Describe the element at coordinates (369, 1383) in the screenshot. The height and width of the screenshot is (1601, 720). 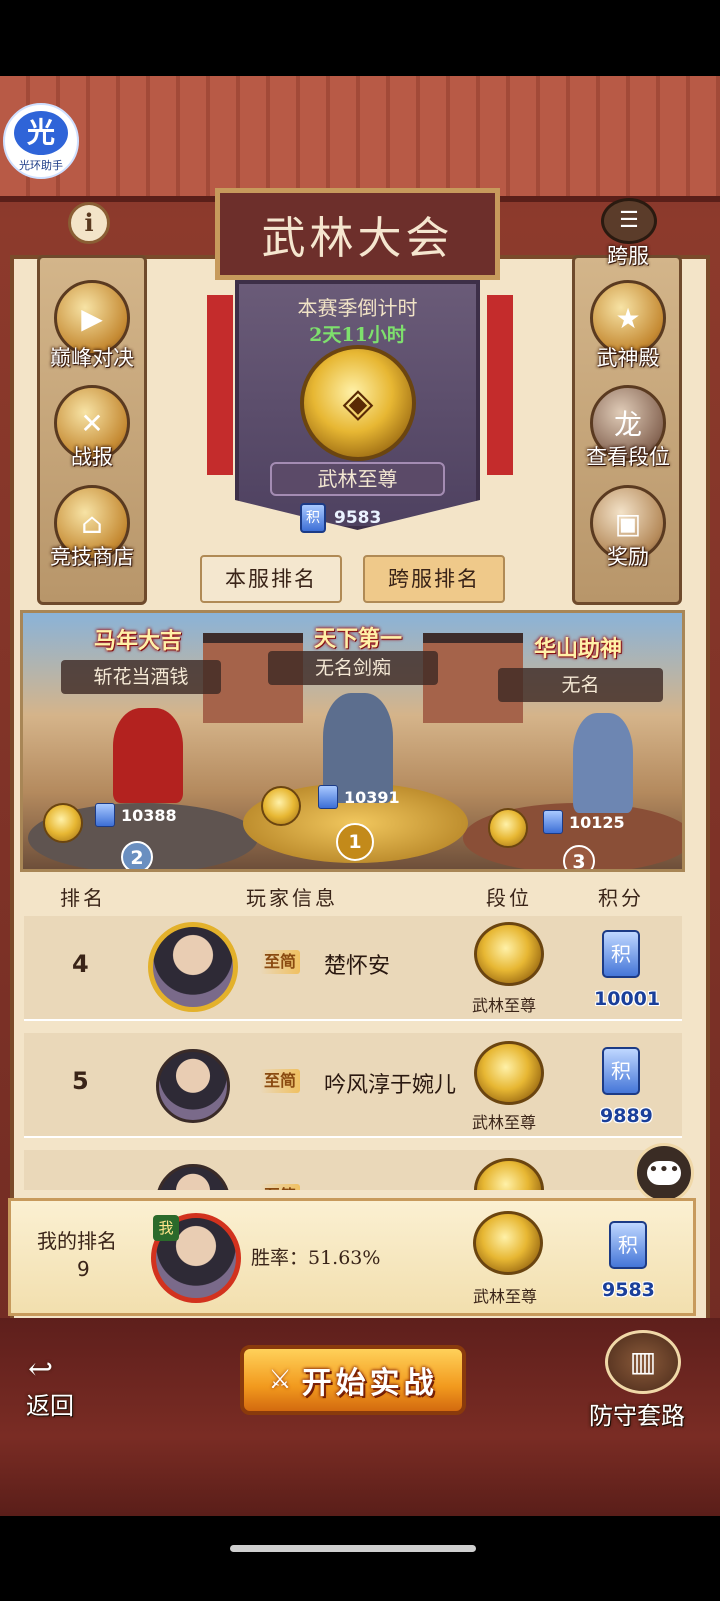
I see `start-battle-label: 开始实战` at that location.